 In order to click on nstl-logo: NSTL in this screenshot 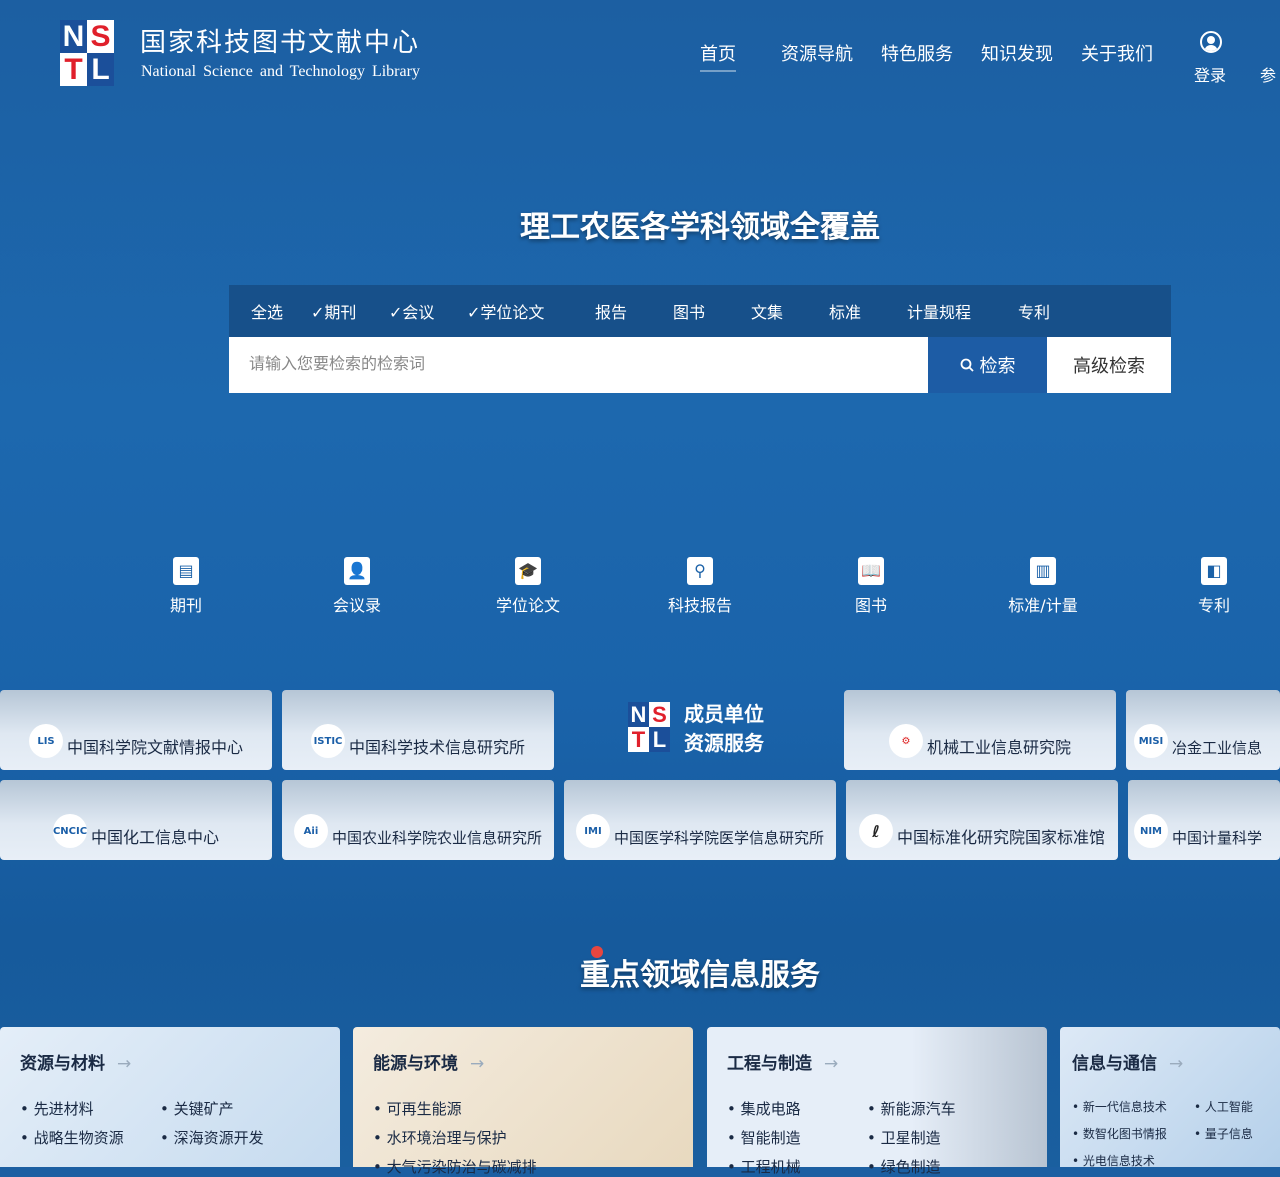, I will do `click(87, 53)`.